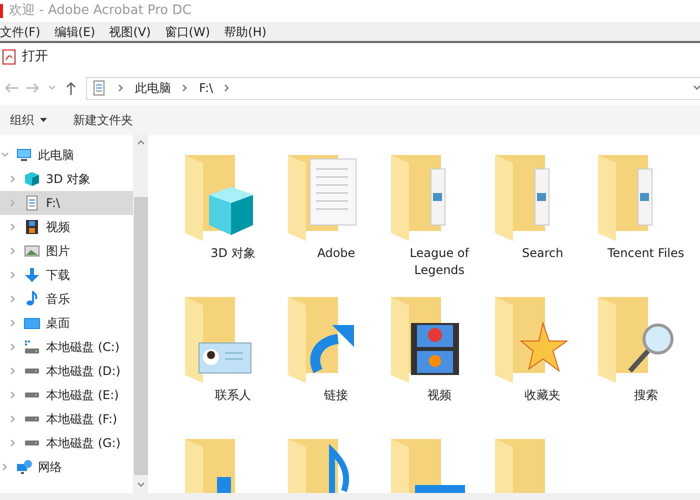  I want to click on nav-item: 桌面, so click(66, 323).